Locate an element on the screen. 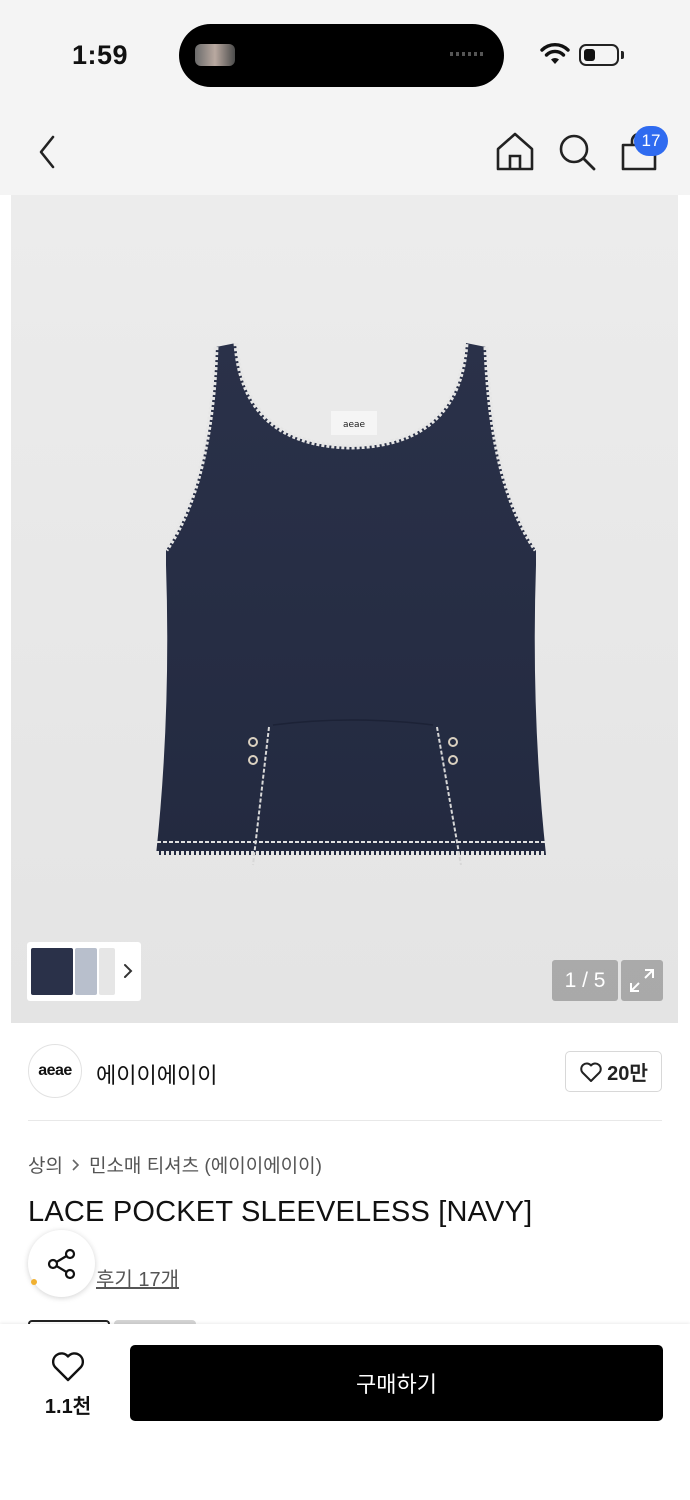 This screenshot has height=1500, width=690. brand-row: aeae 에이이에이이 20만 is located at coordinates (345, 1072).